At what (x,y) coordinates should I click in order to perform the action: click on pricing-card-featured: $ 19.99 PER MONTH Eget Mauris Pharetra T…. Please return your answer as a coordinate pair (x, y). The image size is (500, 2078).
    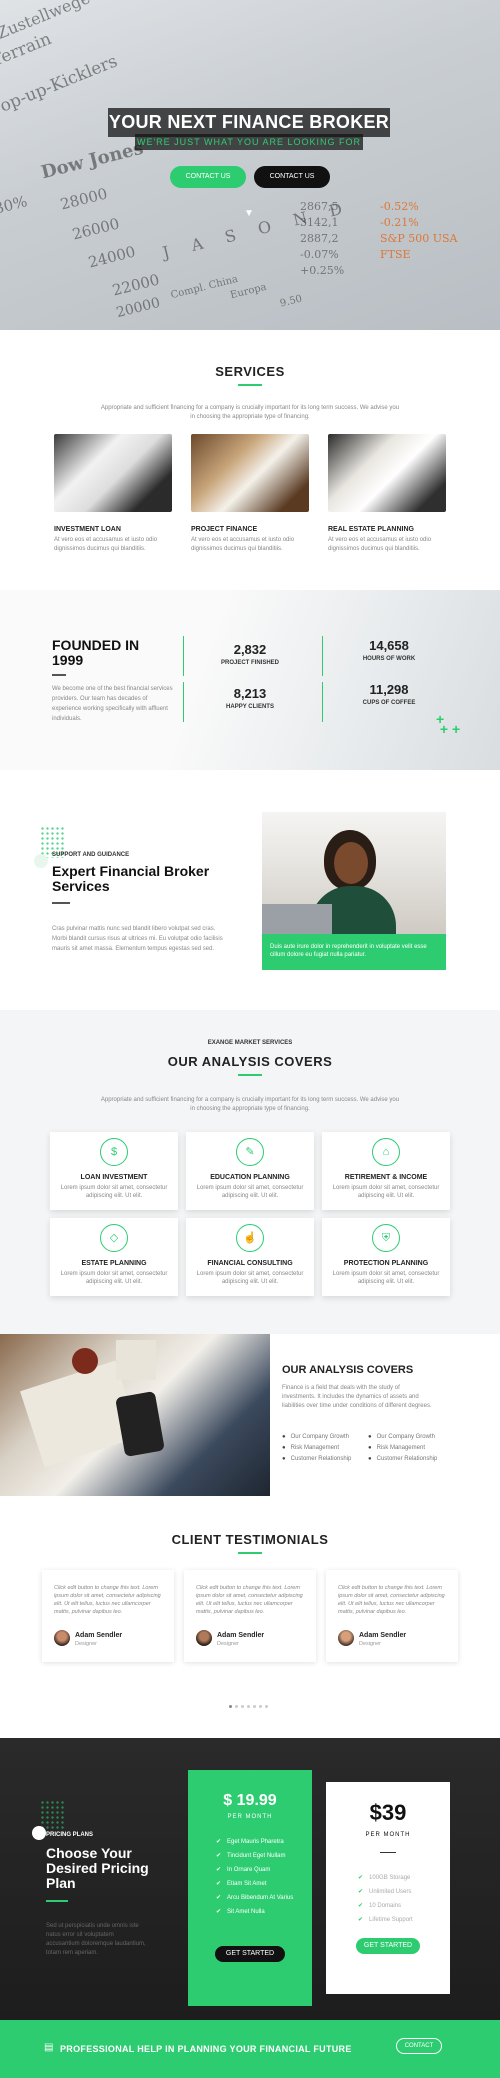
    Looking at the image, I should click on (250, 1888).